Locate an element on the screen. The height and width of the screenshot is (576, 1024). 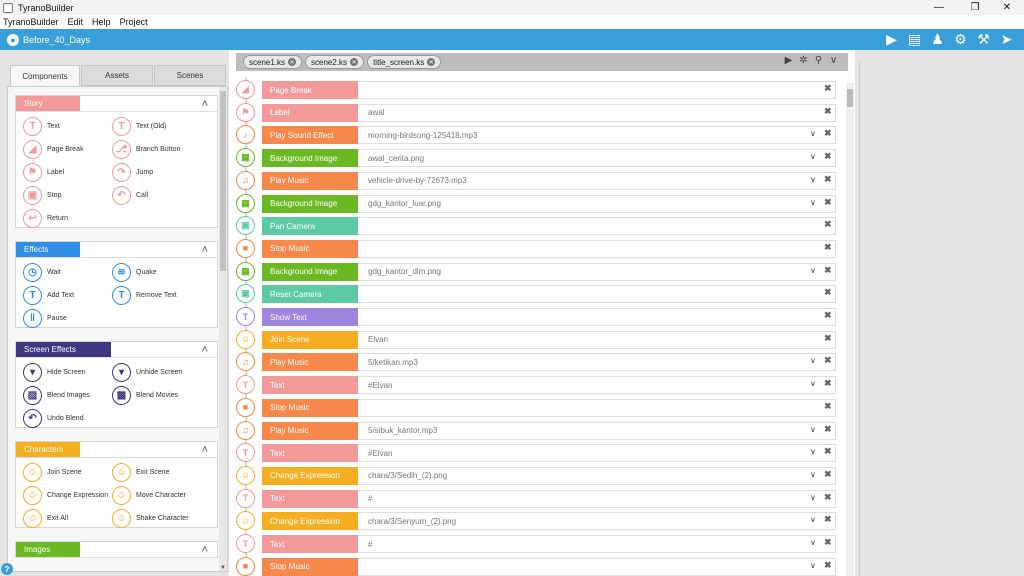
build-hammer-icon: ⚒ is located at coordinates (983, 39).